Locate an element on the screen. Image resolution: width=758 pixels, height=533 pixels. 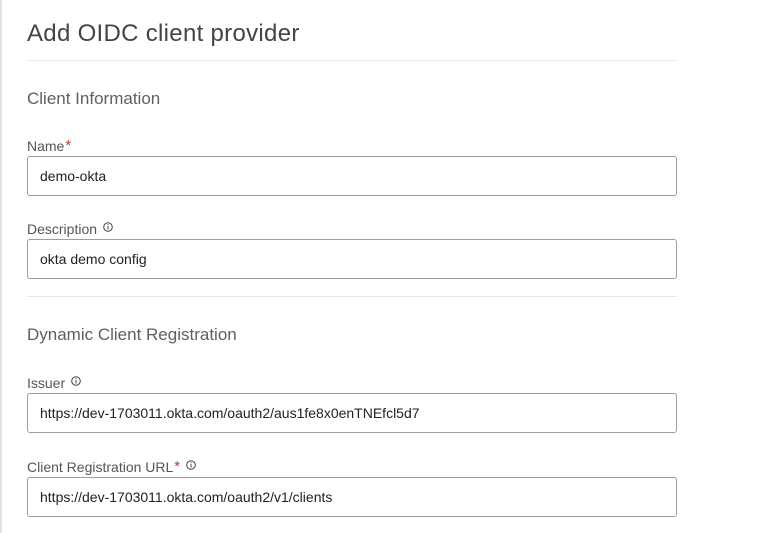
page-title: Add OIDC client provider is located at coordinates (163, 33).